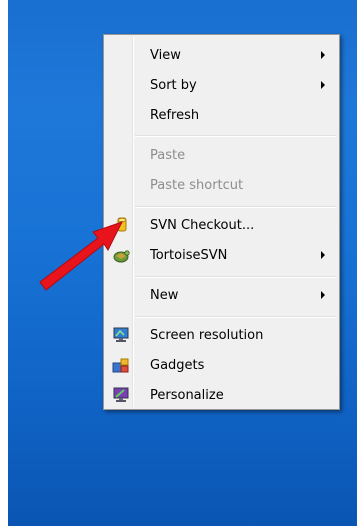 The image size is (357, 526). What do you see at coordinates (207, 335) in the screenshot?
I see `menu-item-label: Screen resolution` at bounding box center [207, 335].